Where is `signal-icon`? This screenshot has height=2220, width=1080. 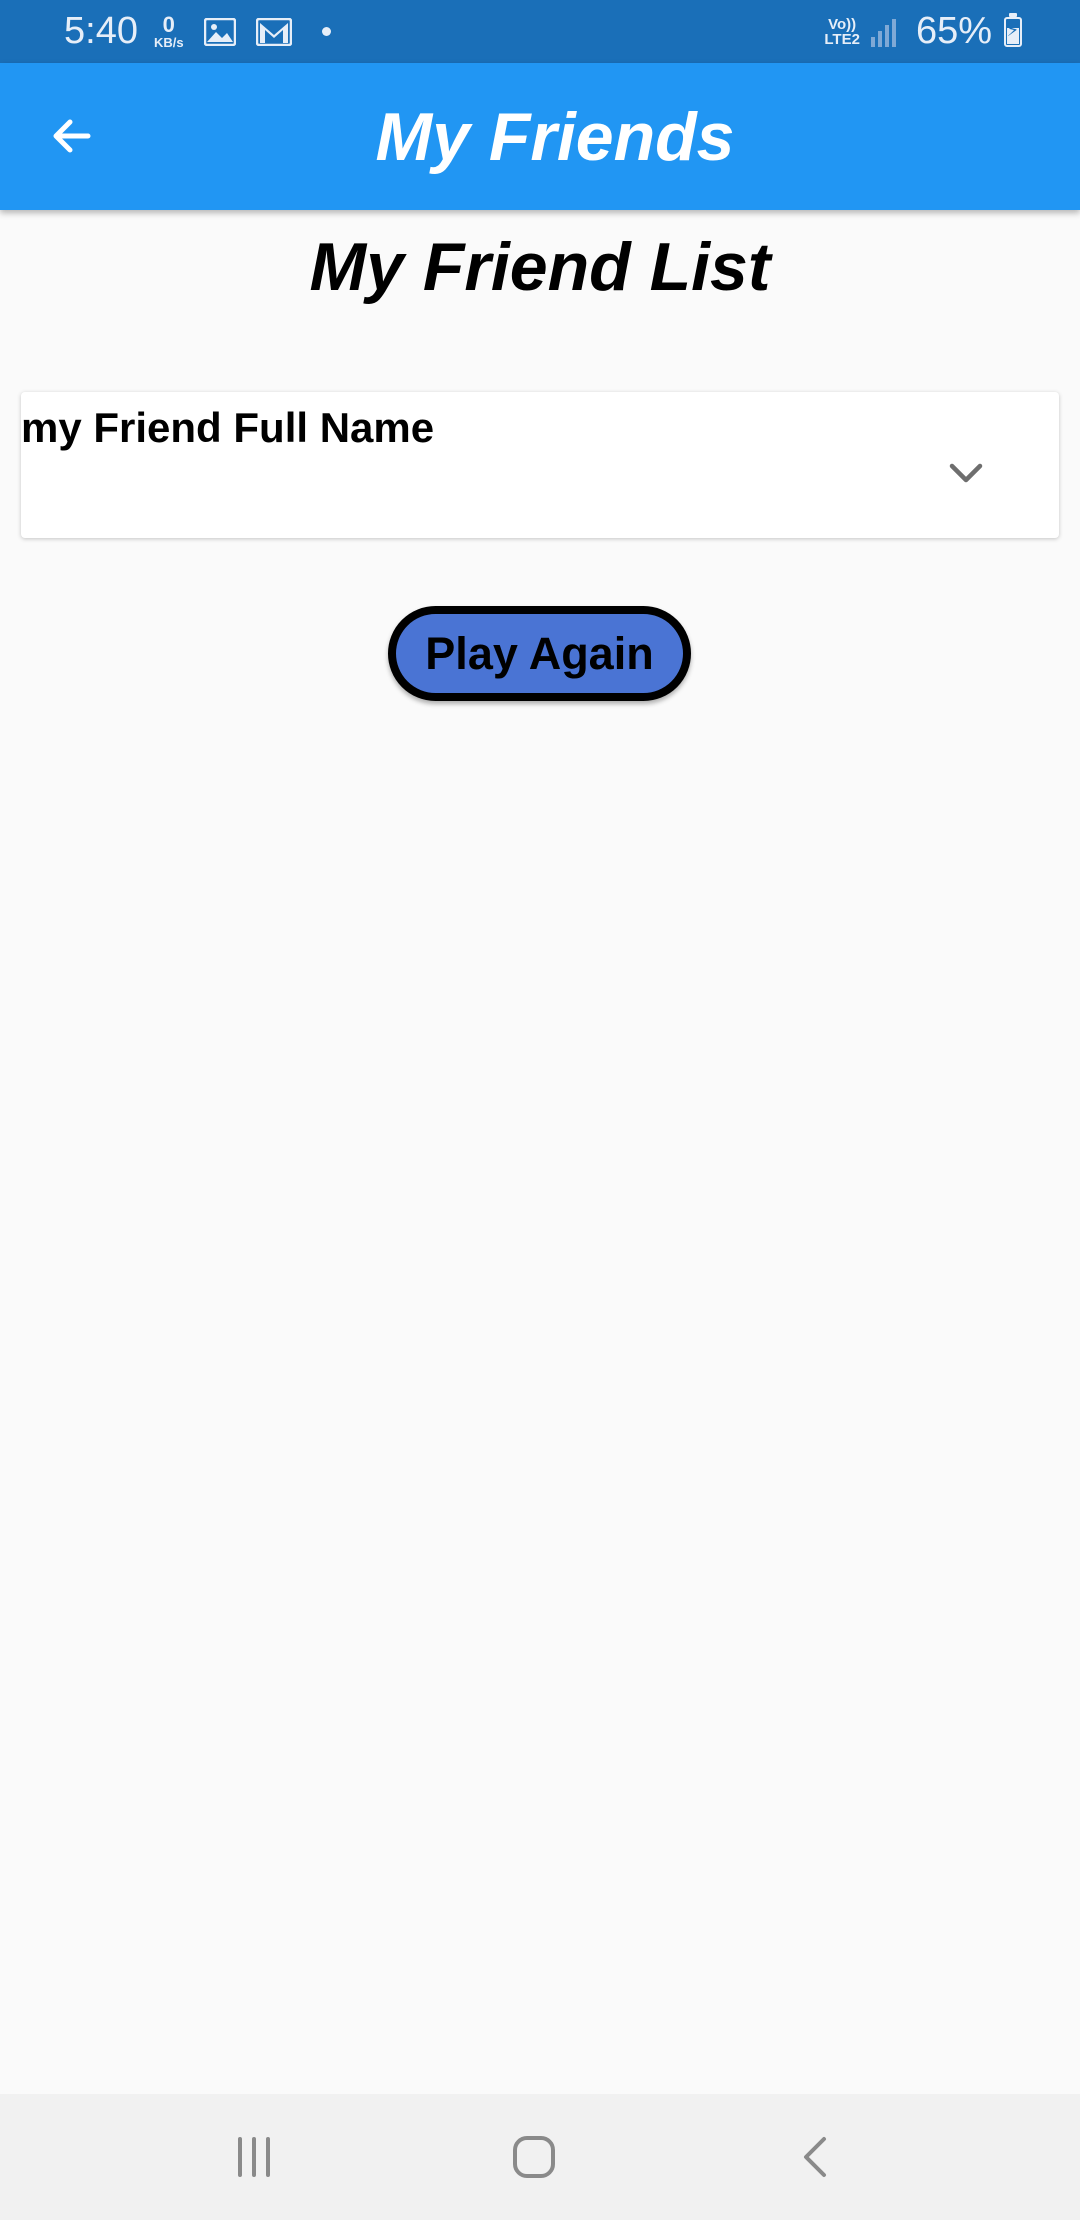 signal-icon is located at coordinates (882, 32).